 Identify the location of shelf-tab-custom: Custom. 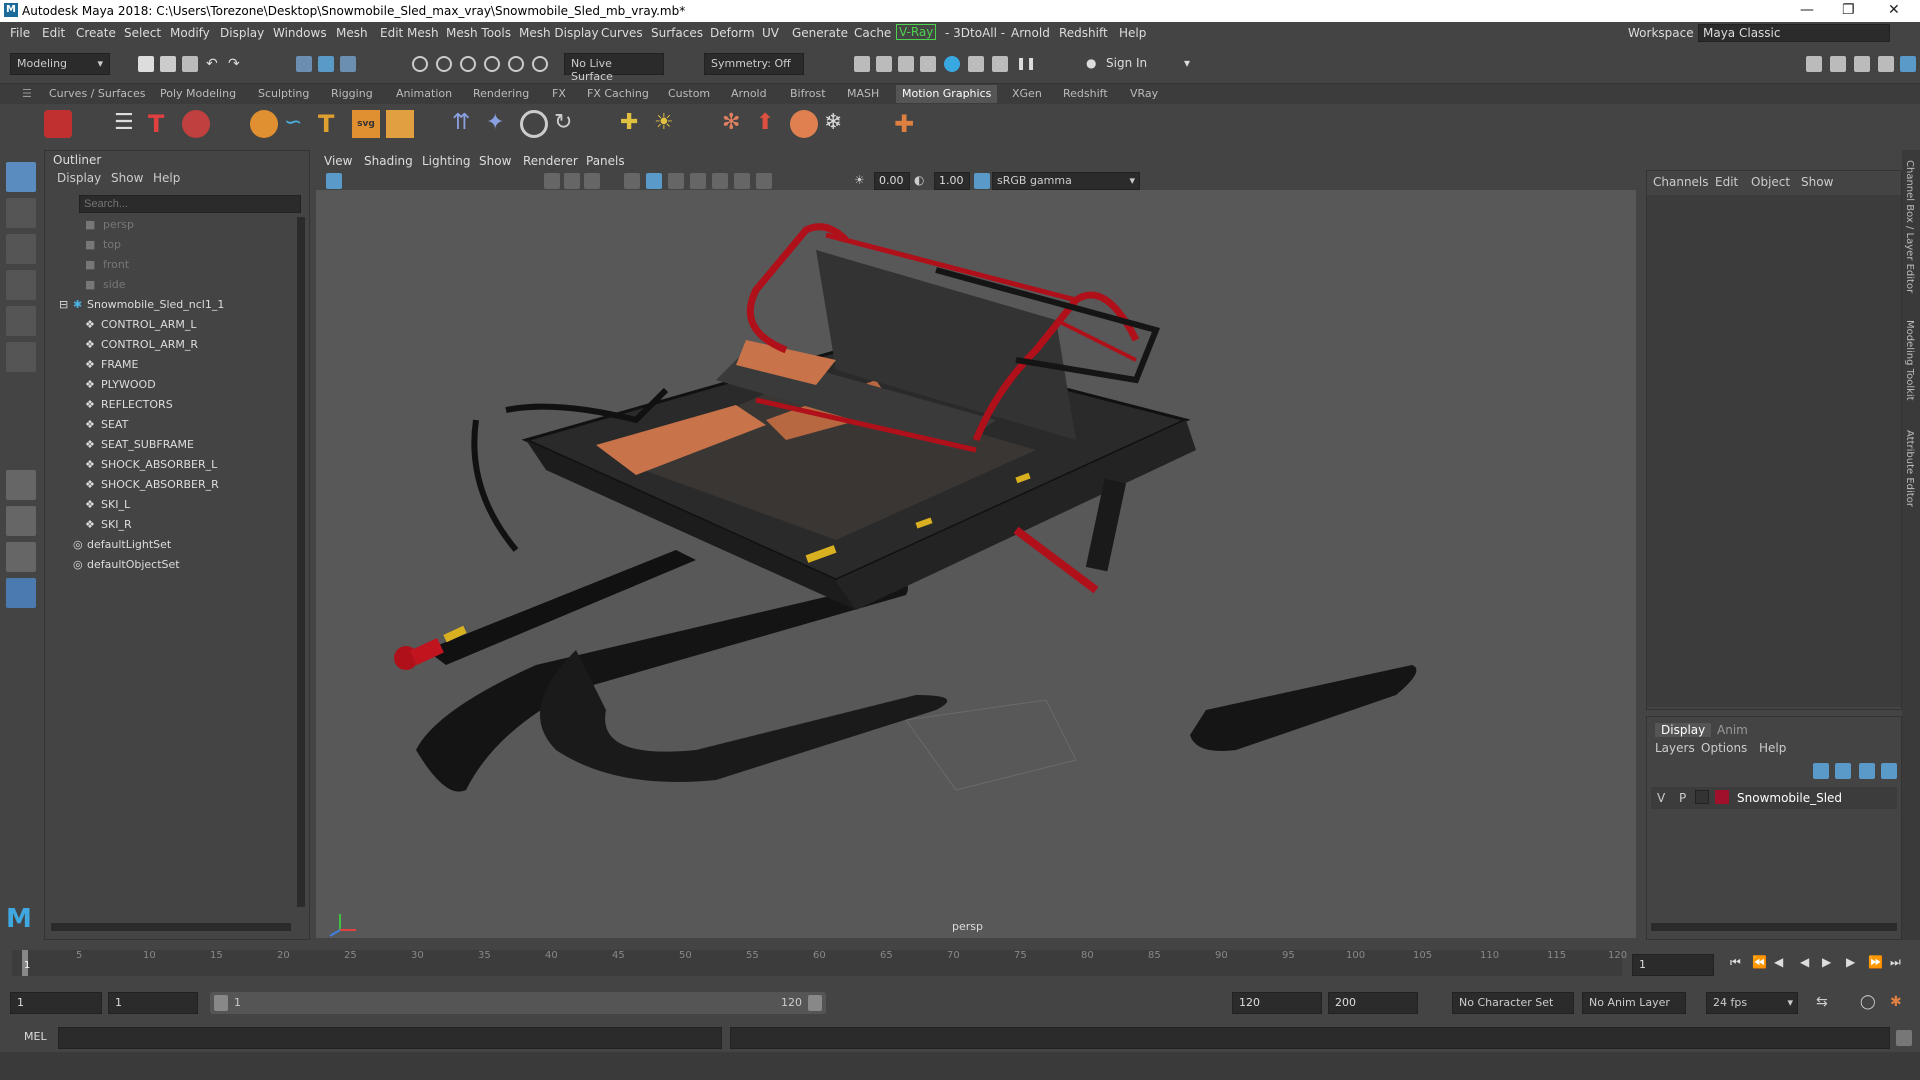
(689, 93).